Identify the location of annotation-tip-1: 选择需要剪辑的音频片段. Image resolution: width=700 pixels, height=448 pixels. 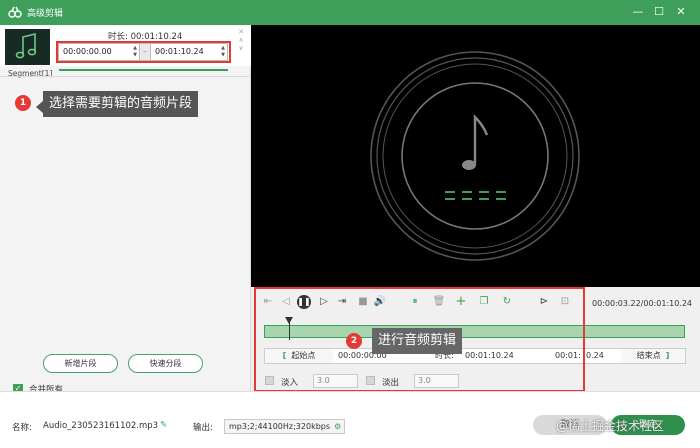
(121, 104).